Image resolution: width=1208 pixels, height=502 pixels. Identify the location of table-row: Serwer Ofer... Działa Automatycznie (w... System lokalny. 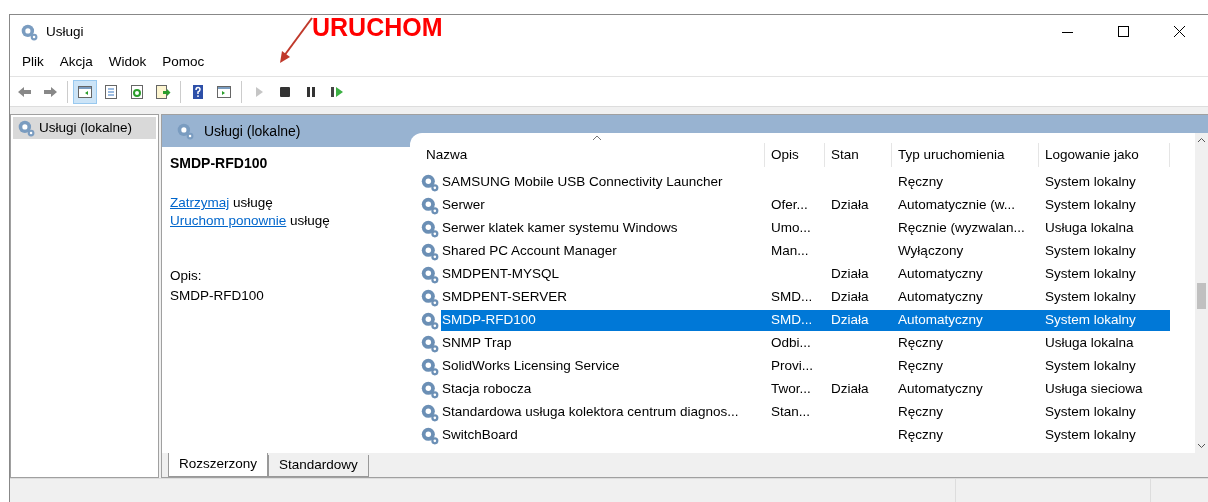
(807, 205).